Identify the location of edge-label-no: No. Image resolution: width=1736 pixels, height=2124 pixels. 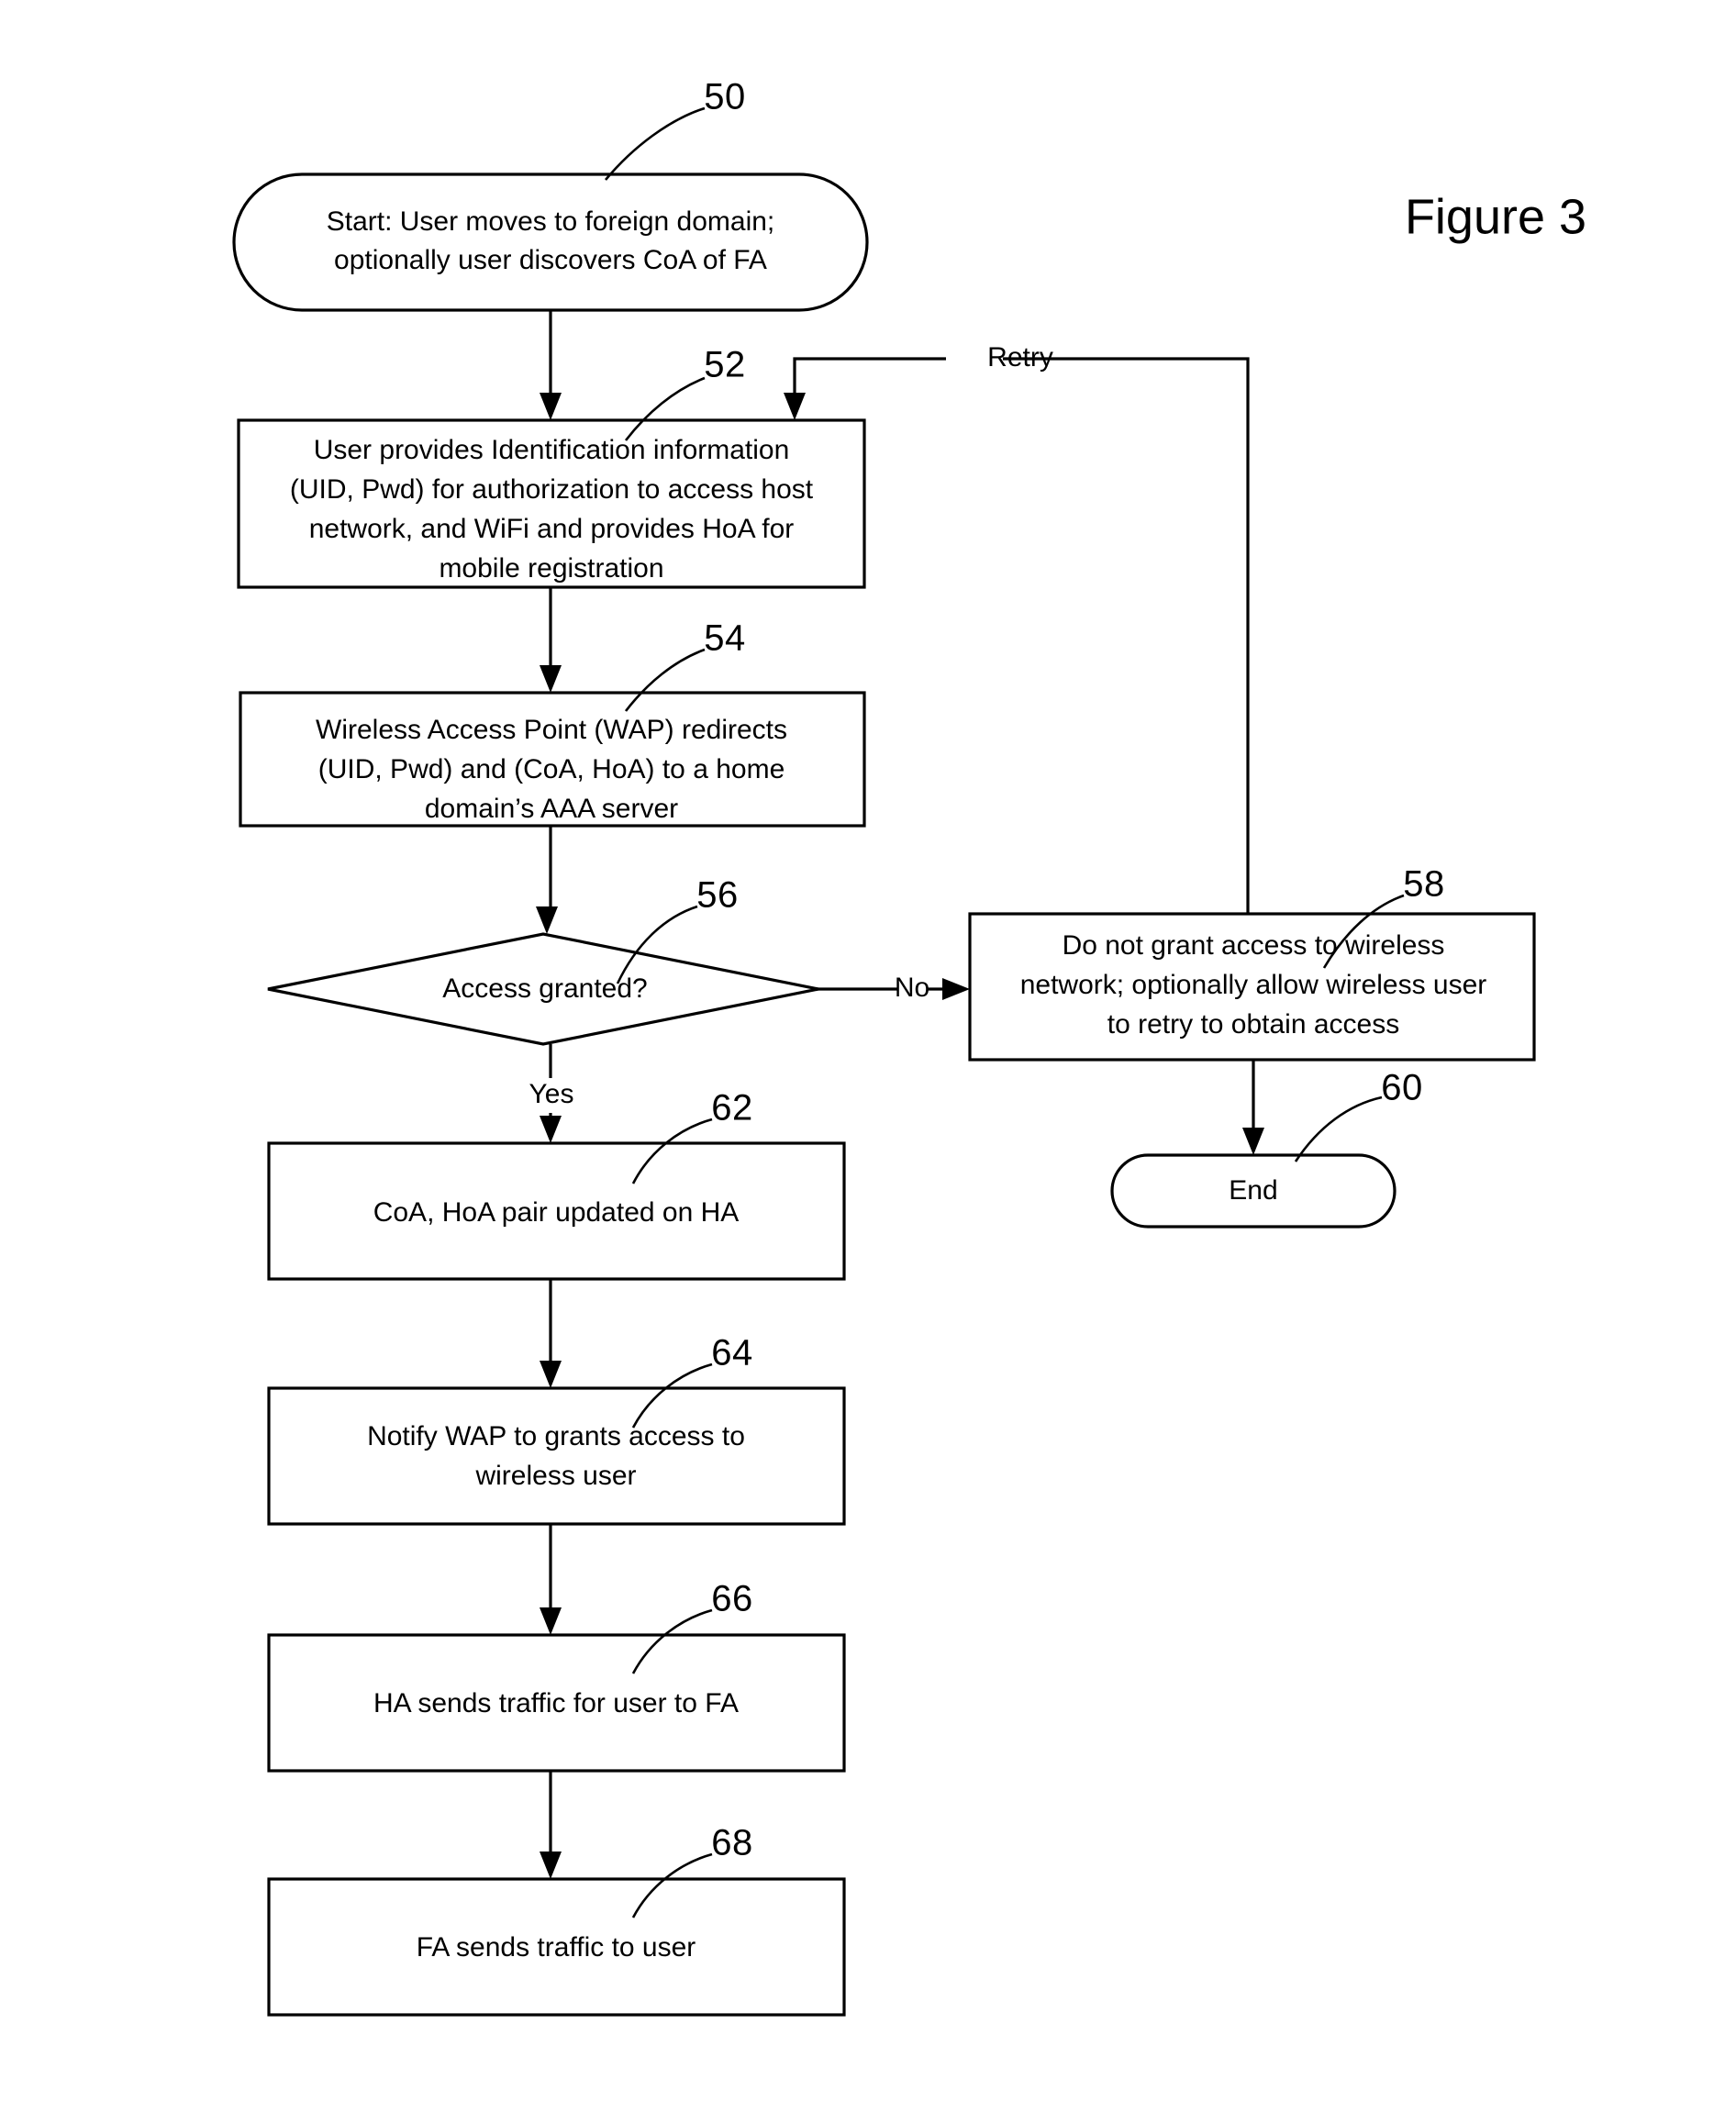
(912, 988).